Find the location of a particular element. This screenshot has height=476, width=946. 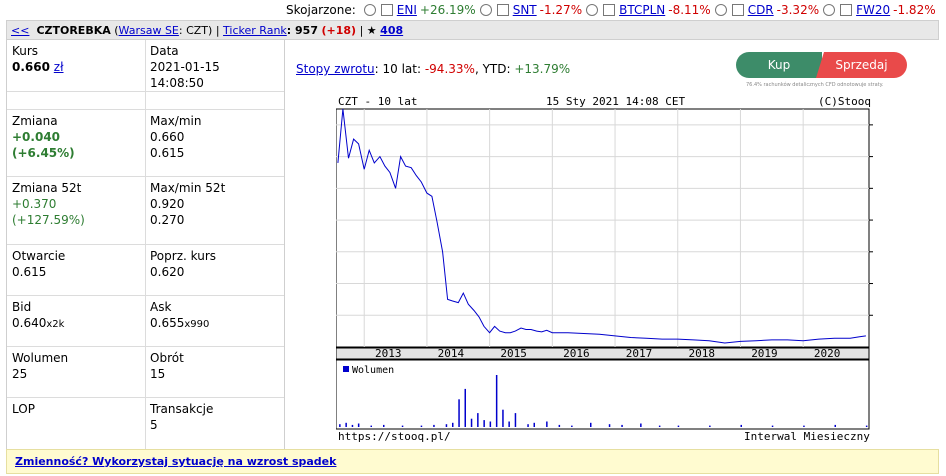

related-item-snt: SNT -1.27% is located at coordinates (529, 10).